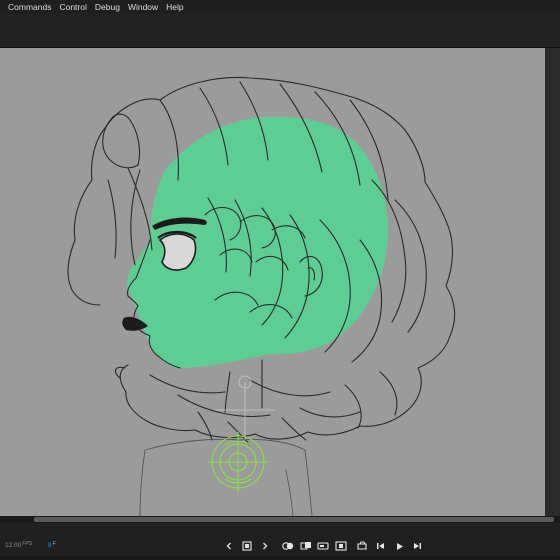  I want to click on menu-debug: Debug, so click(107, 7).